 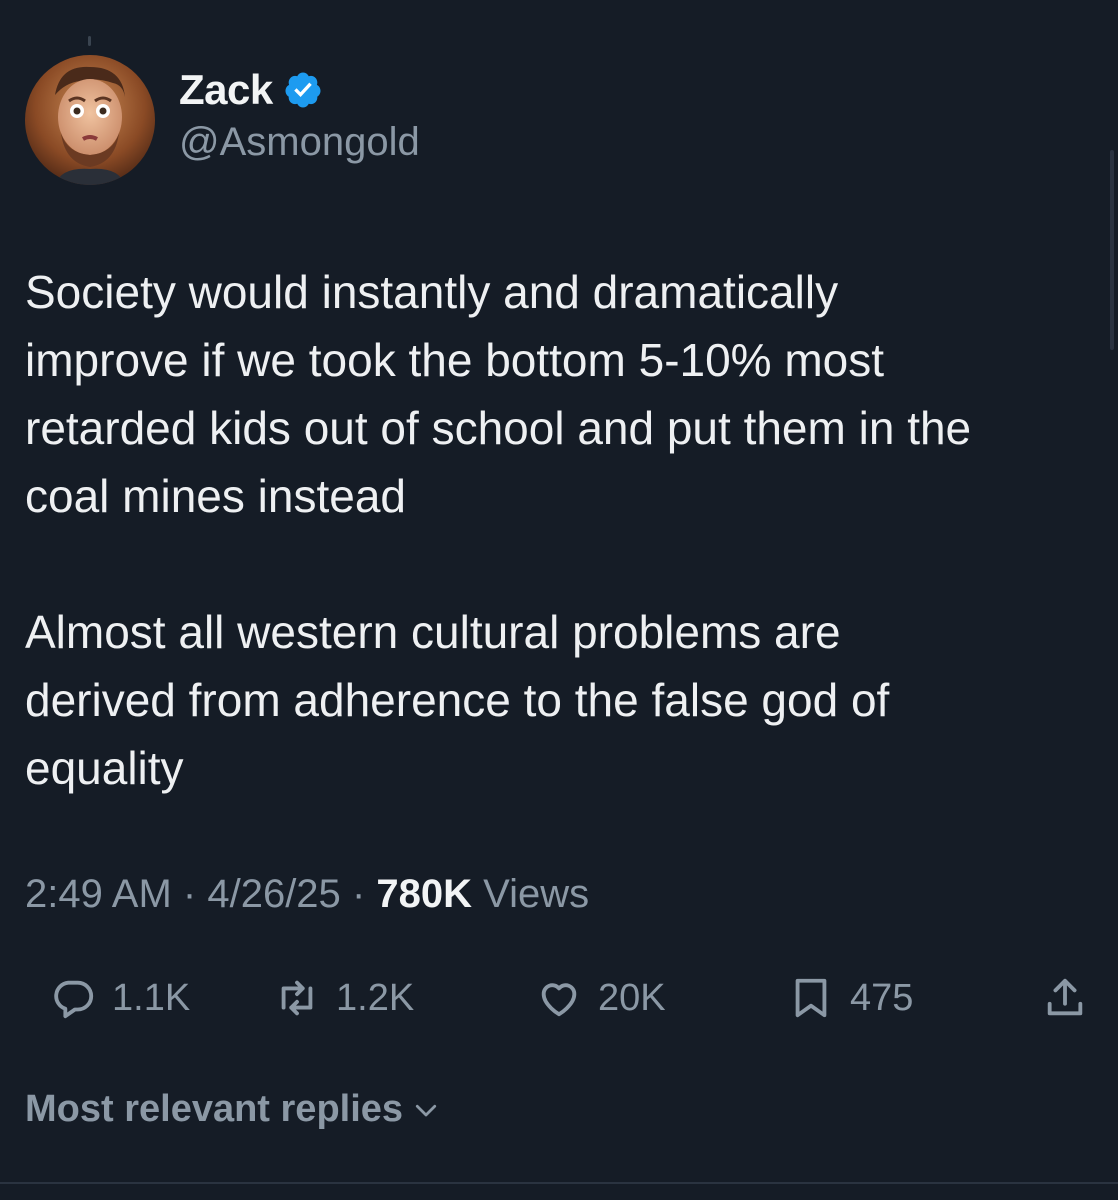 I want to click on author-handle: @Asmongold, so click(x=299, y=142).